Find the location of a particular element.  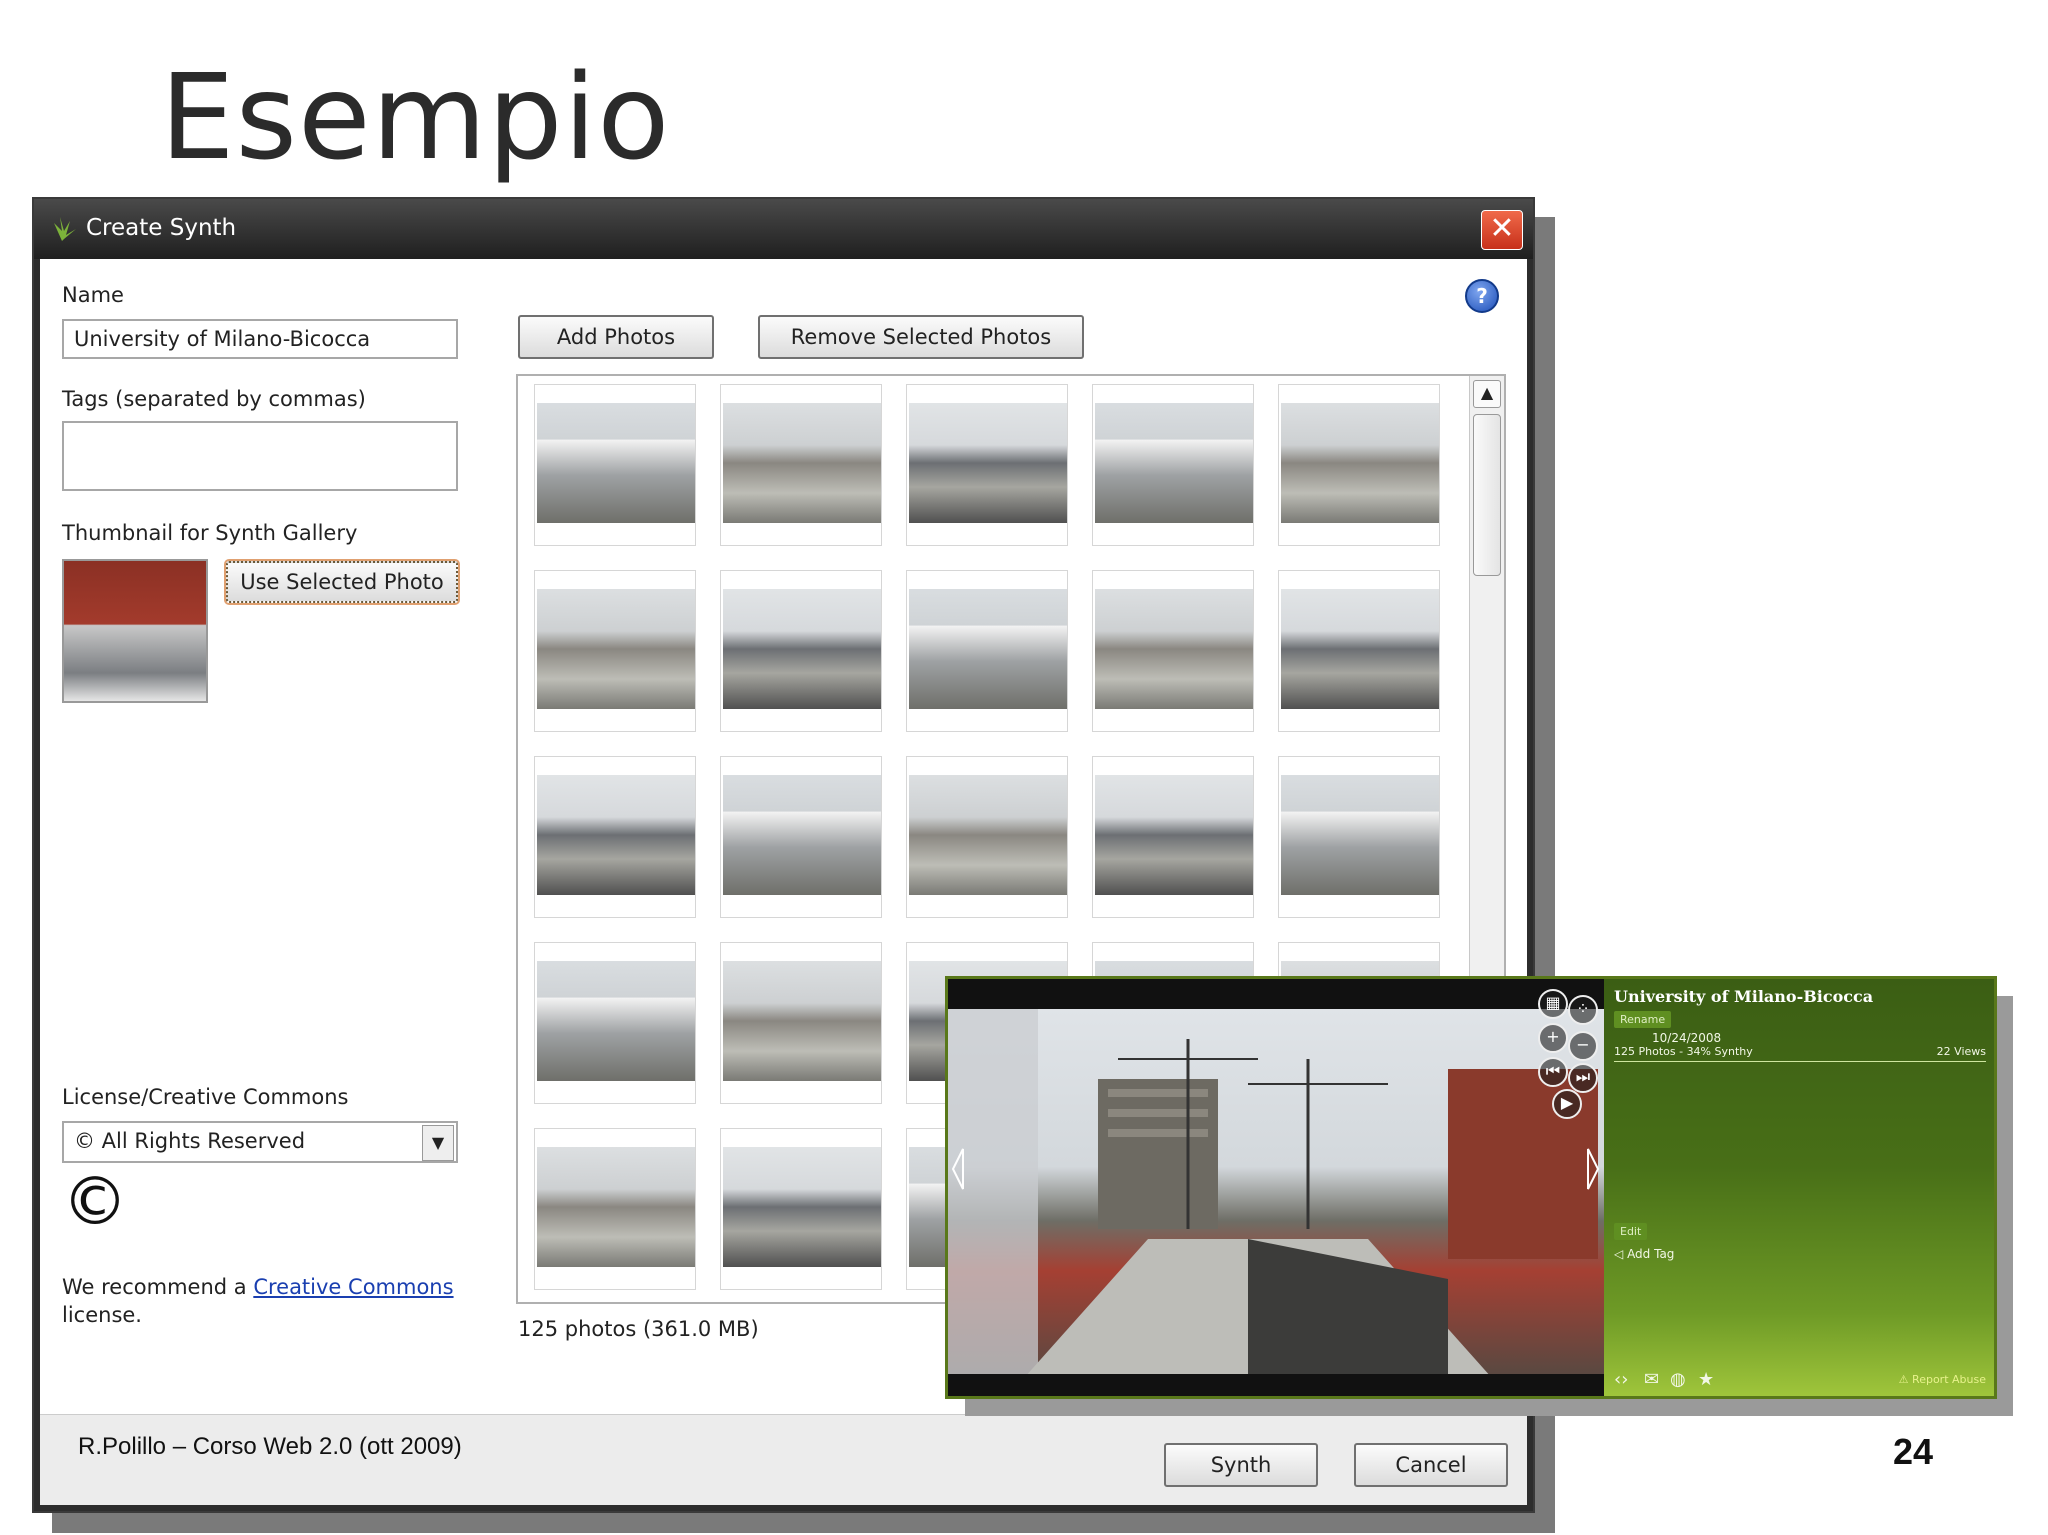

tag-icon: ◁ is located at coordinates (1619, 1254).